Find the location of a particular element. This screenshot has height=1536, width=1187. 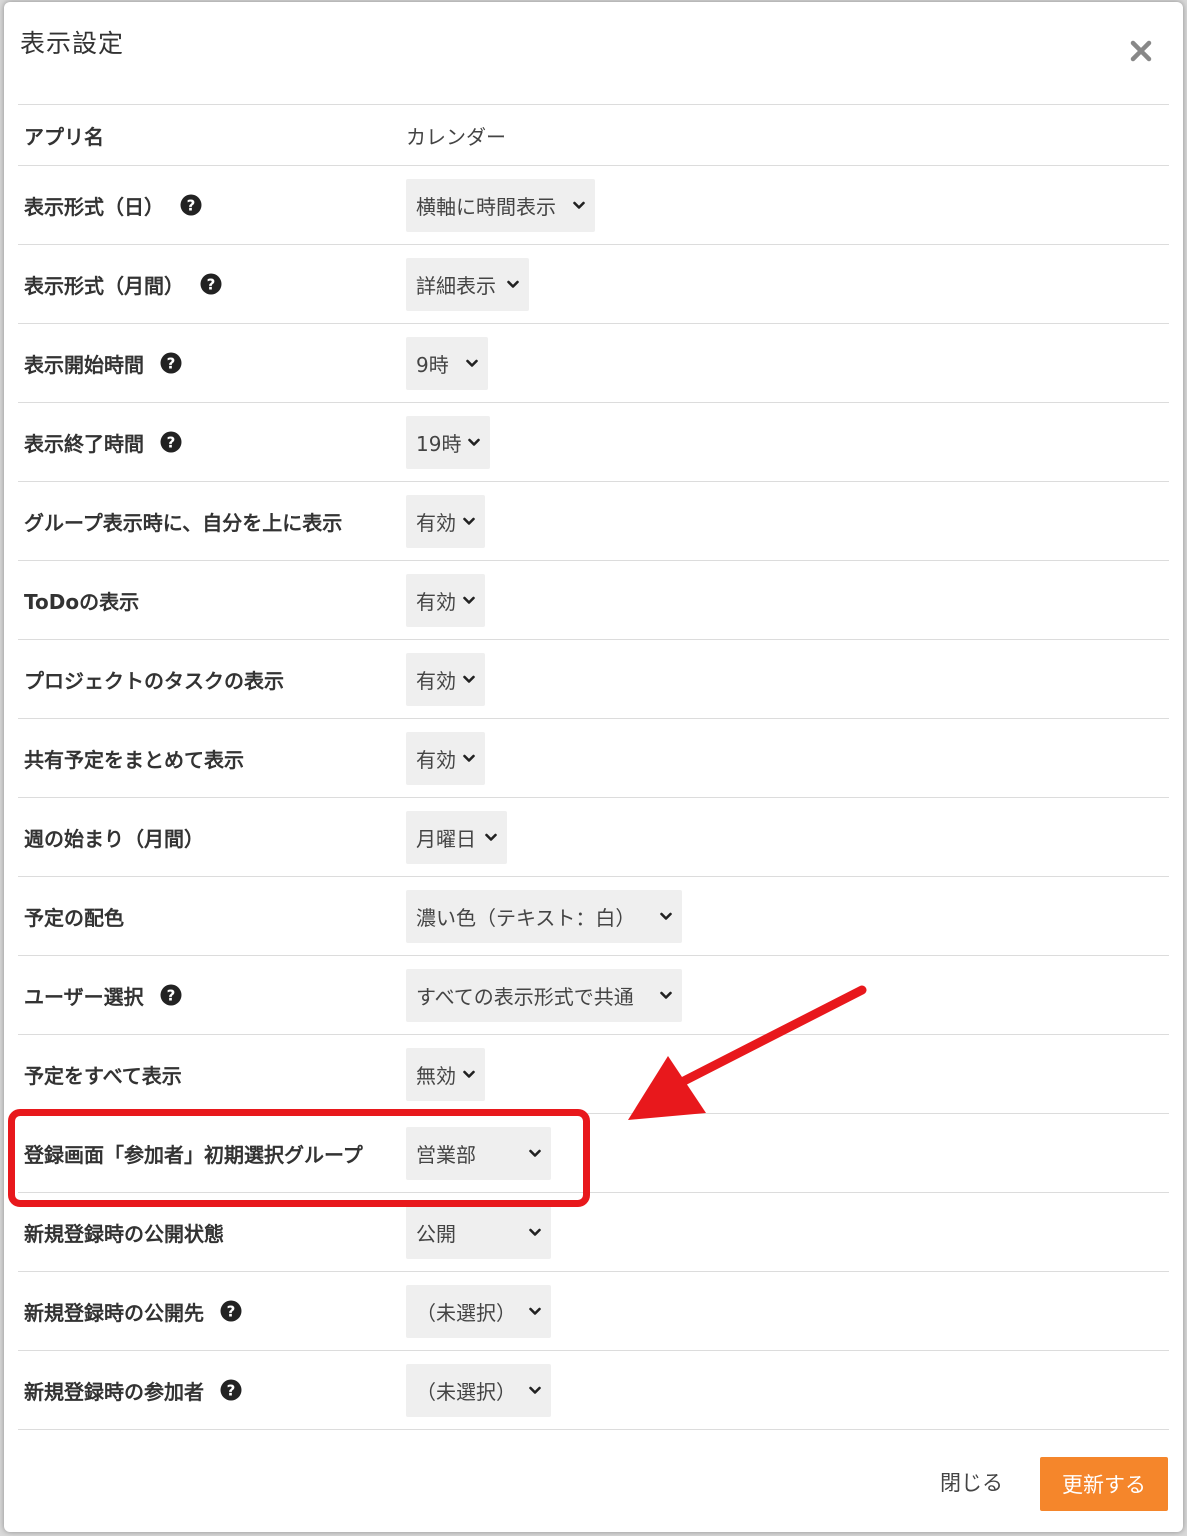

select-value: 営業部 is located at coordinates (446, 1154).